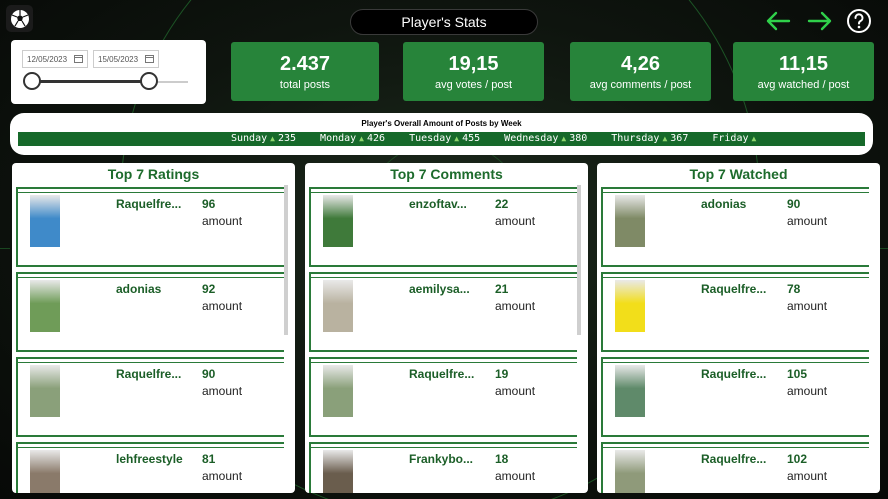 This screenshot has height=499, width=888. I want to click on metric-value: 81, so click(209, 459).